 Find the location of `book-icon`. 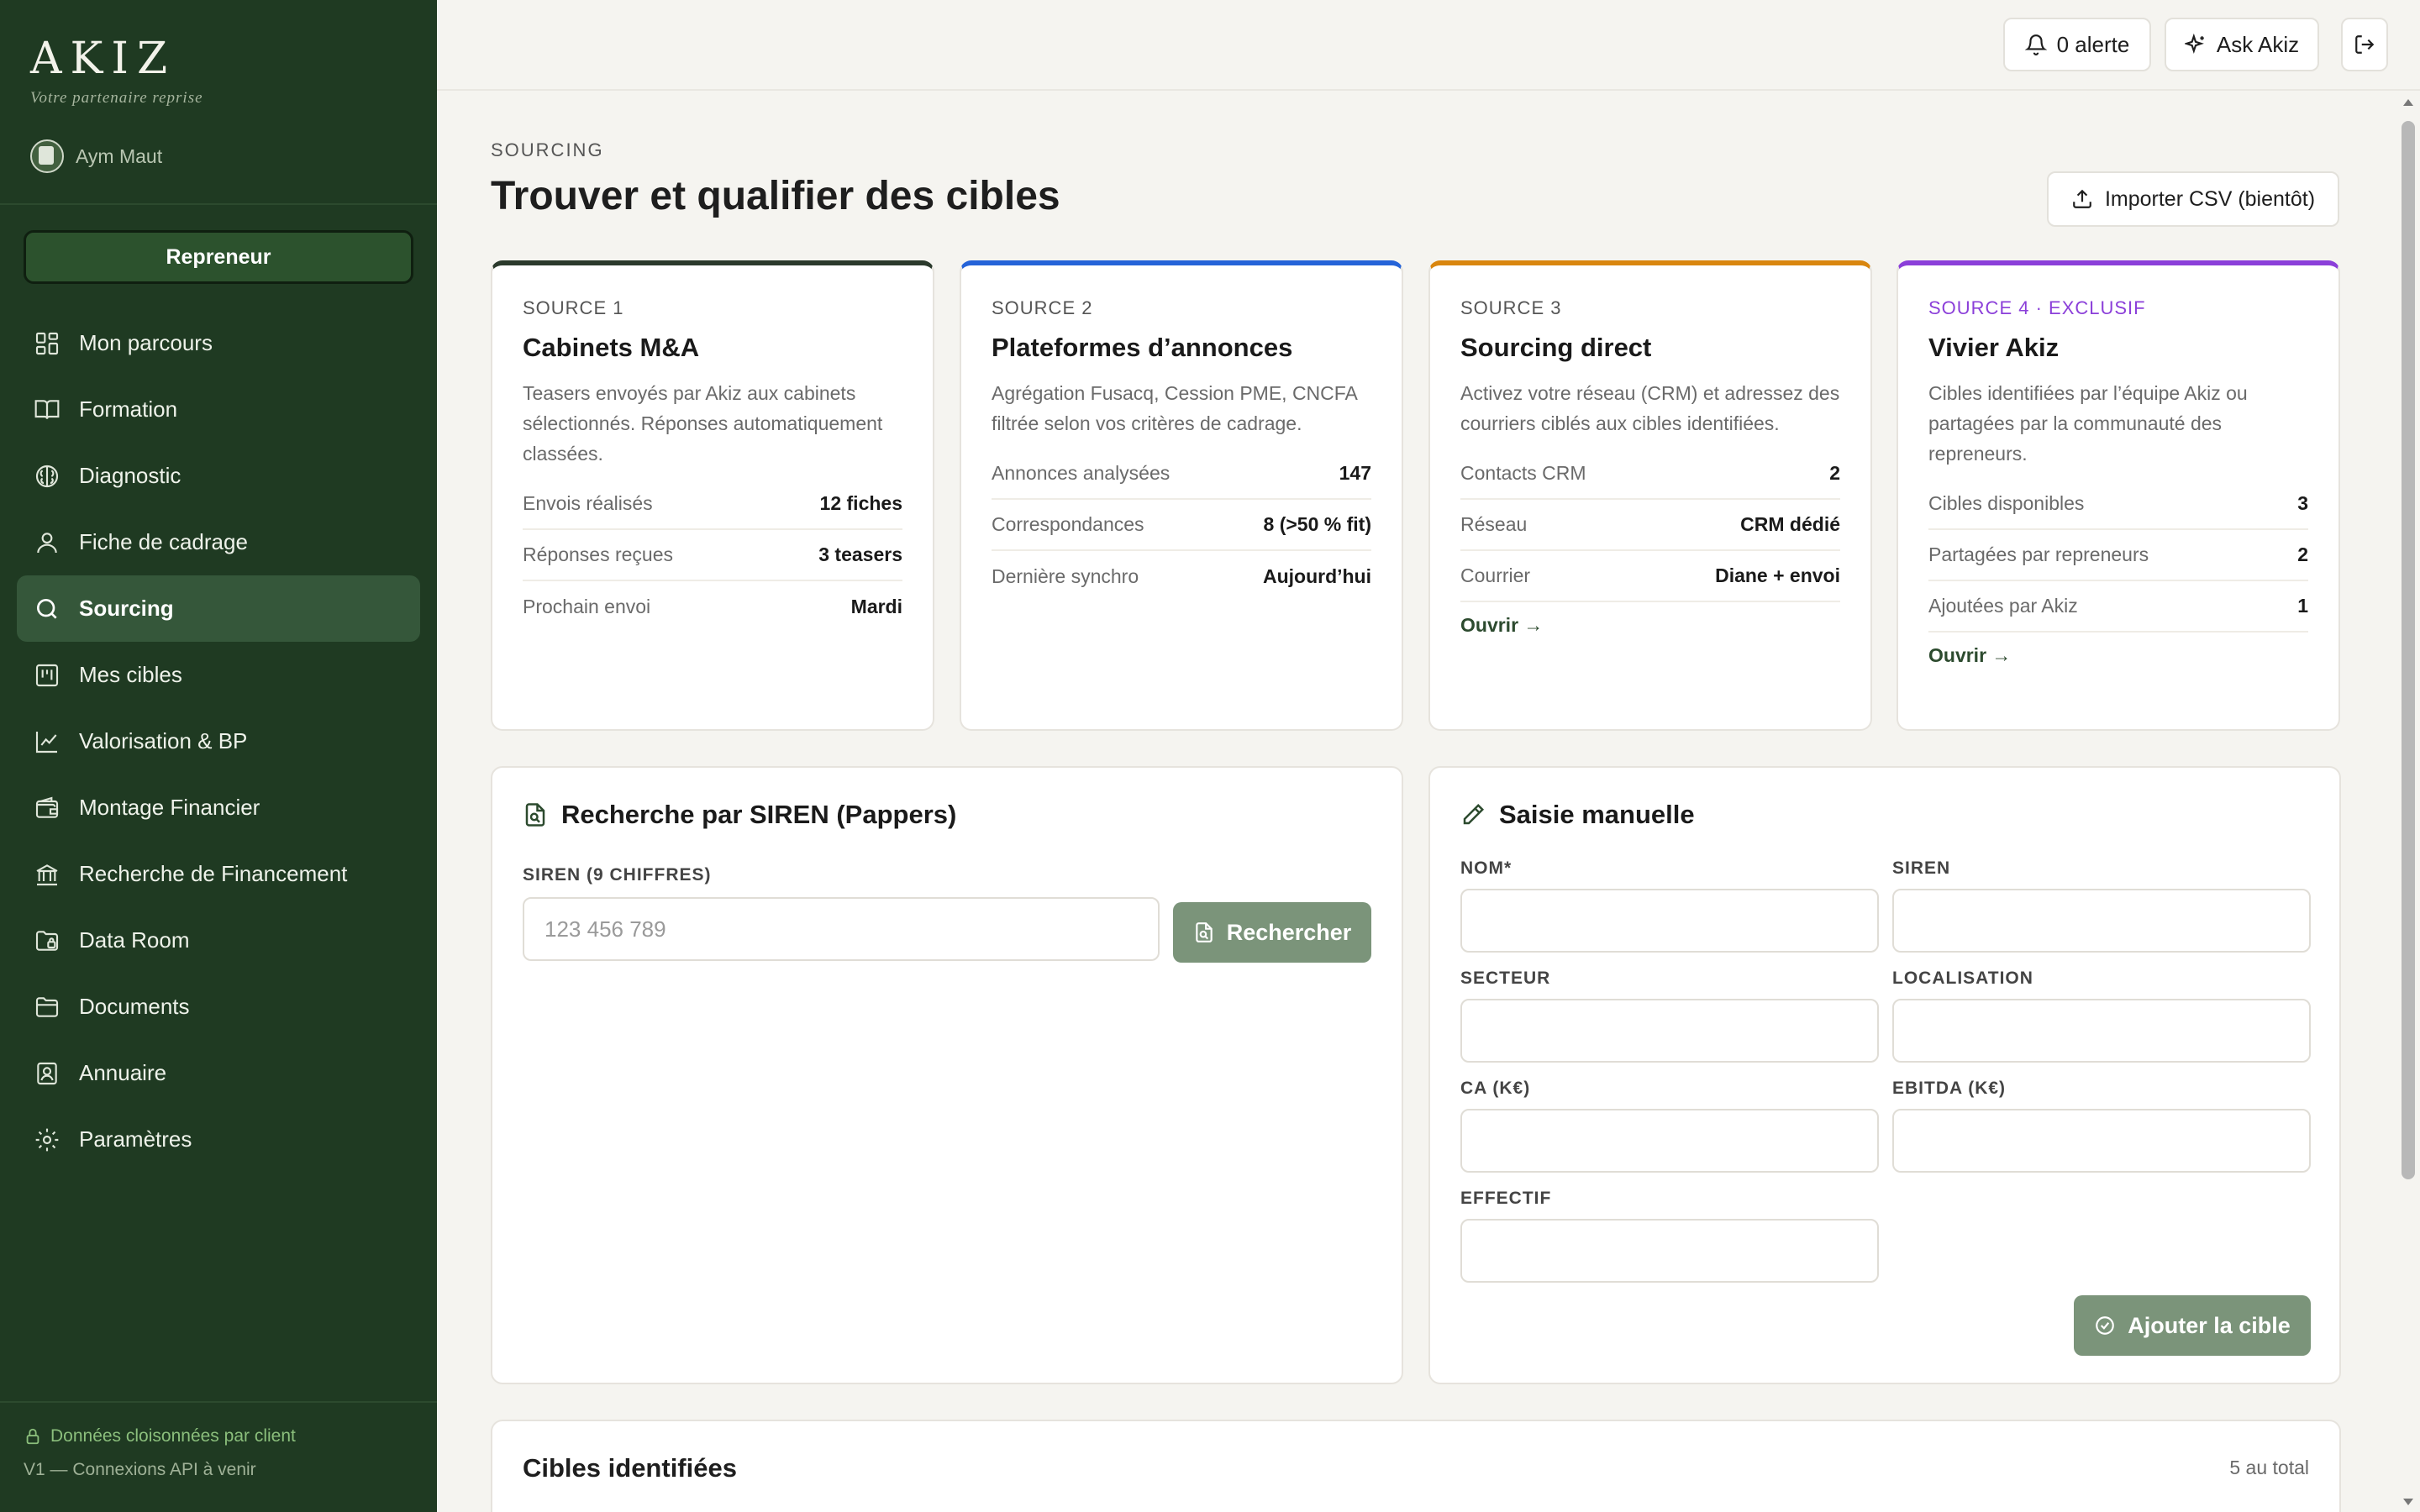

book-icon is located at coordinates (47, 409).